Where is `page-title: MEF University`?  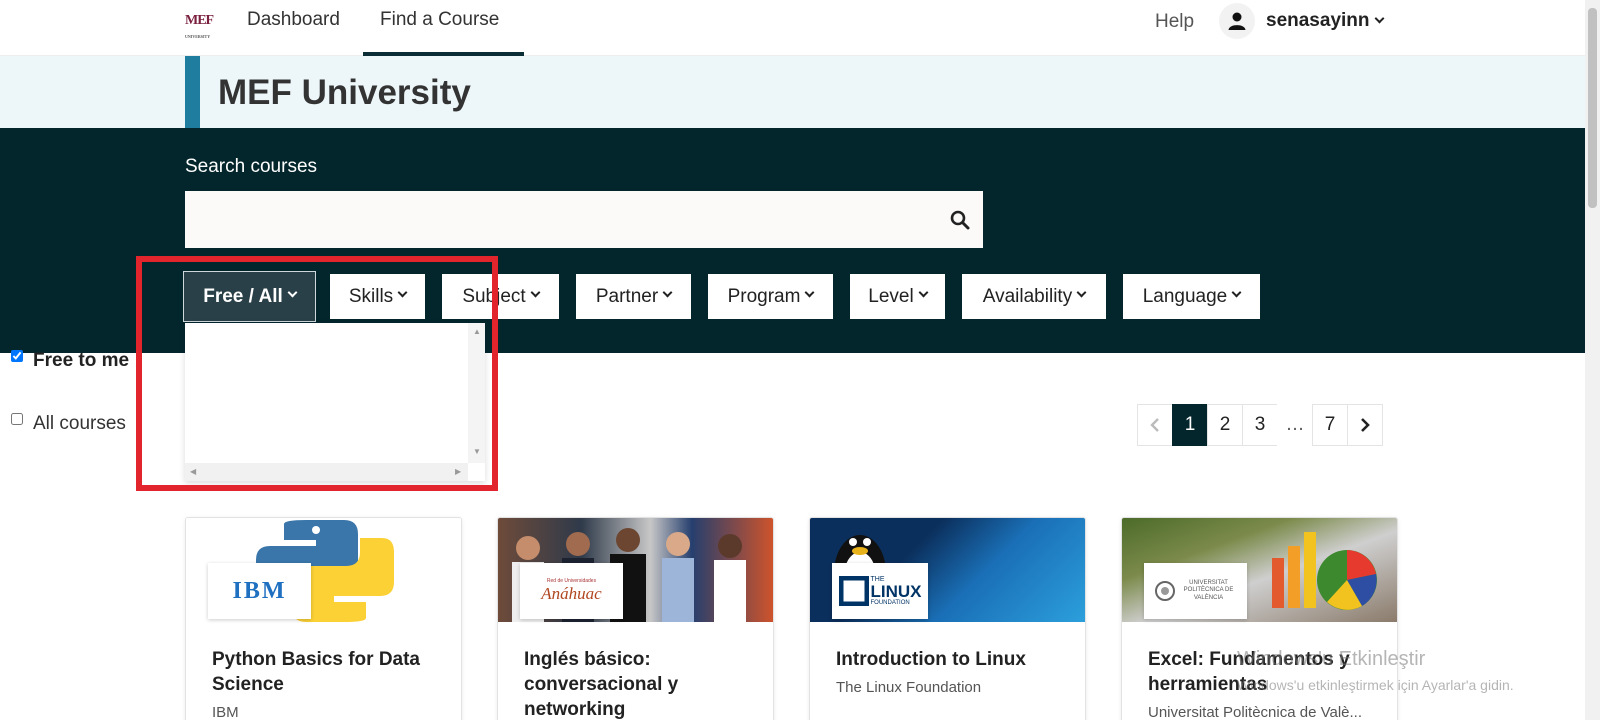
page-title: MEF University is located at coordinates (344, 92).